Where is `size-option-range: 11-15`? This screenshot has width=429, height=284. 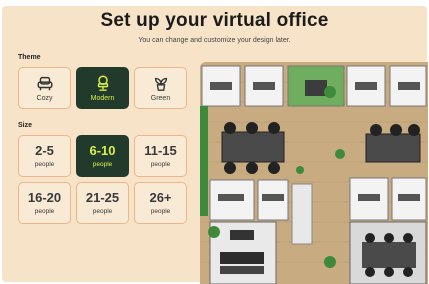 size-option-range: 11-15 is located at coordinates (160, 150).